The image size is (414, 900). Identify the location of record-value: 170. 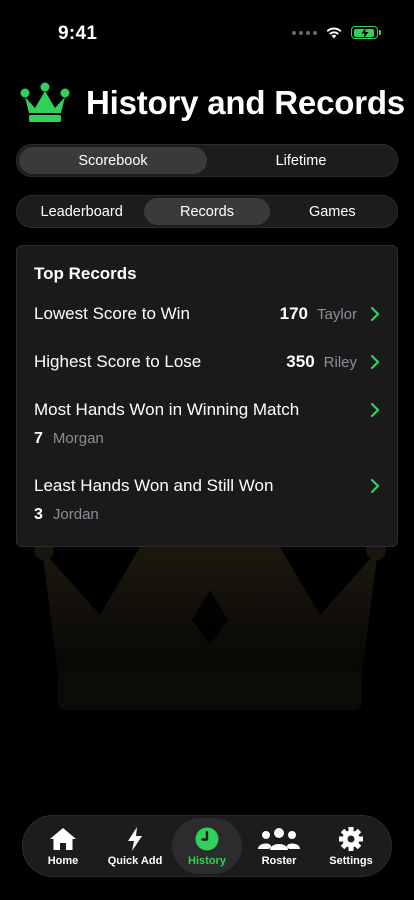
(293, 313).